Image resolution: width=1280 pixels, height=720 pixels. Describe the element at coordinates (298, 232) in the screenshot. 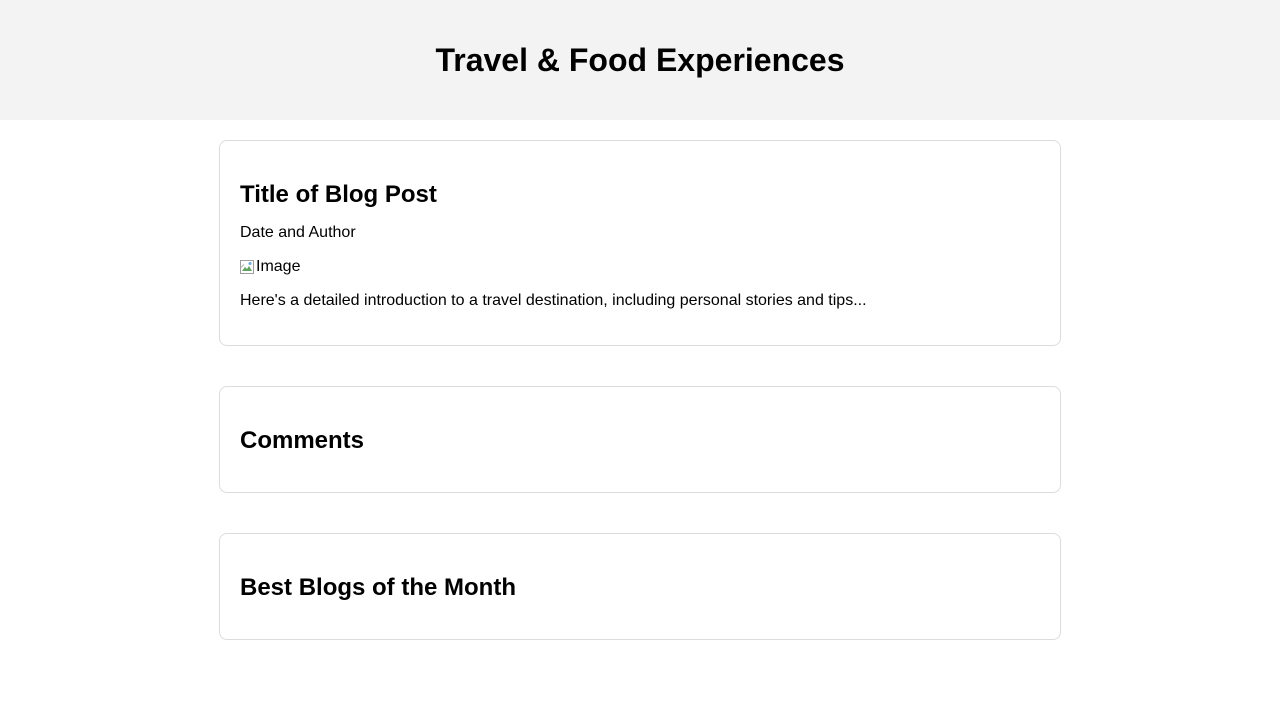

I see `post-meta: Date and Author` at that location.